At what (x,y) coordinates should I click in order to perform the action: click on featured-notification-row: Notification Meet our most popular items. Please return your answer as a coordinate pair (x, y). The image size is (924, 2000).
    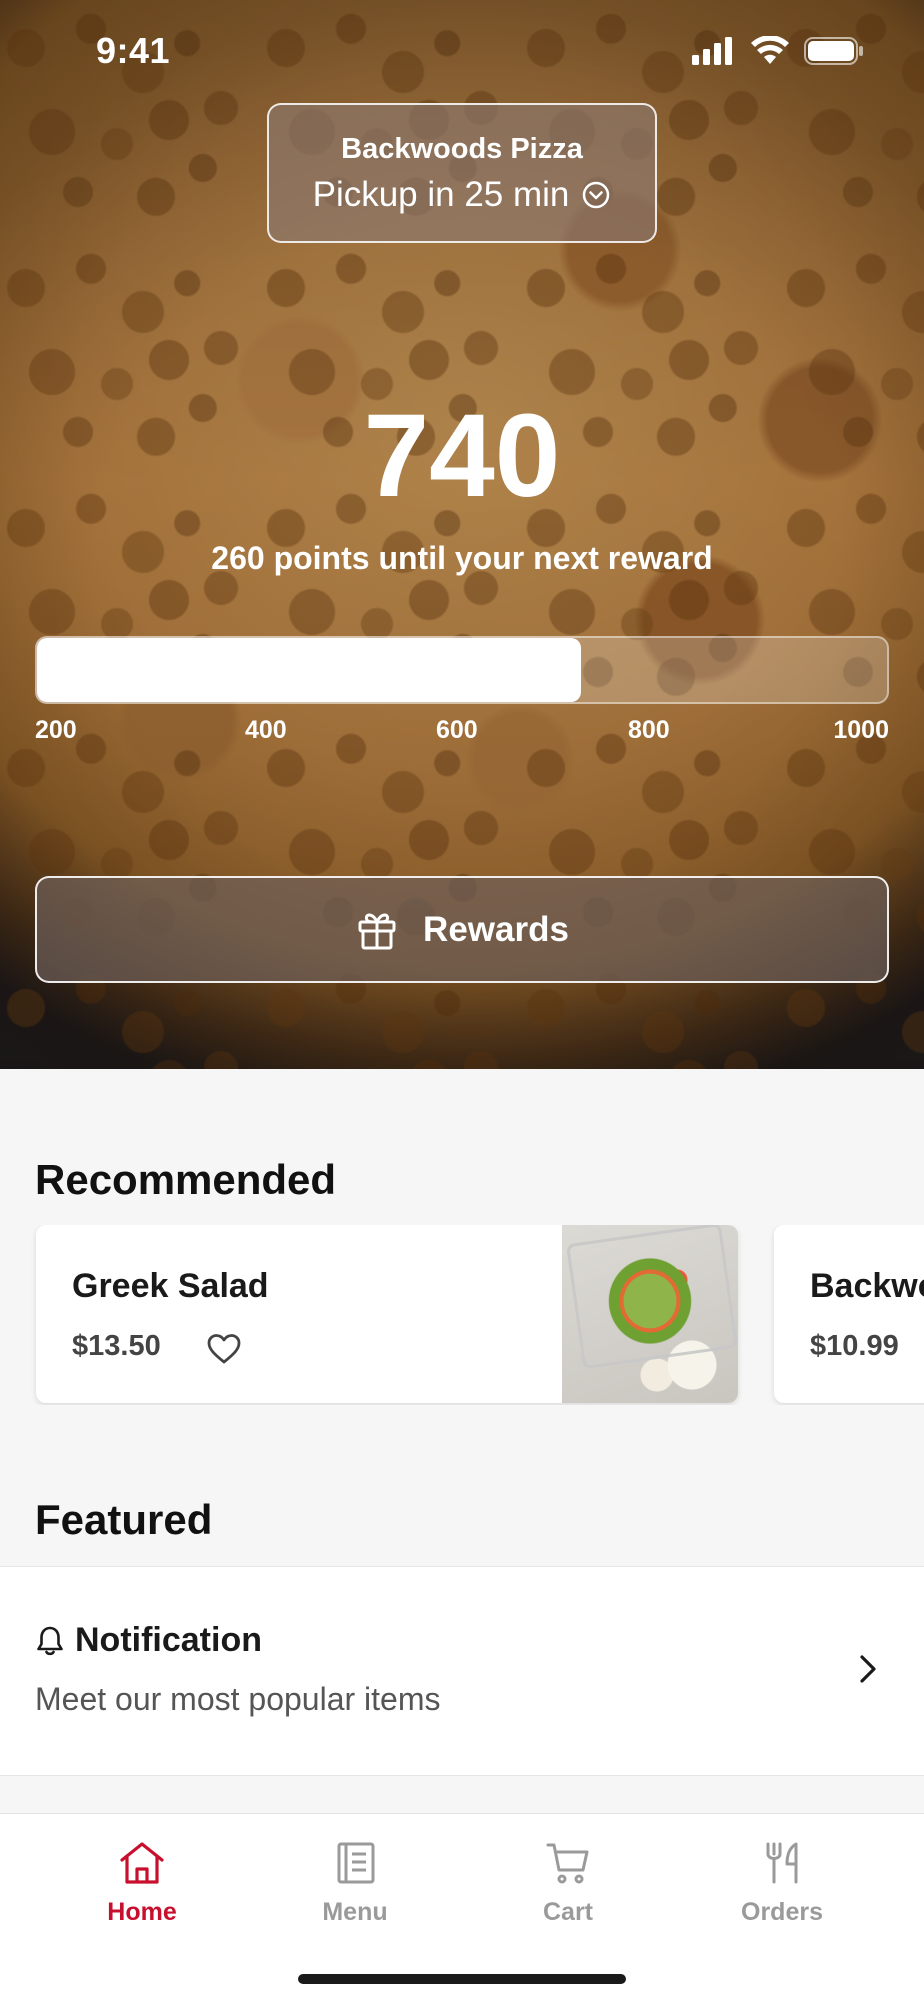
    Looking at the image, I should click on (462, 1671).